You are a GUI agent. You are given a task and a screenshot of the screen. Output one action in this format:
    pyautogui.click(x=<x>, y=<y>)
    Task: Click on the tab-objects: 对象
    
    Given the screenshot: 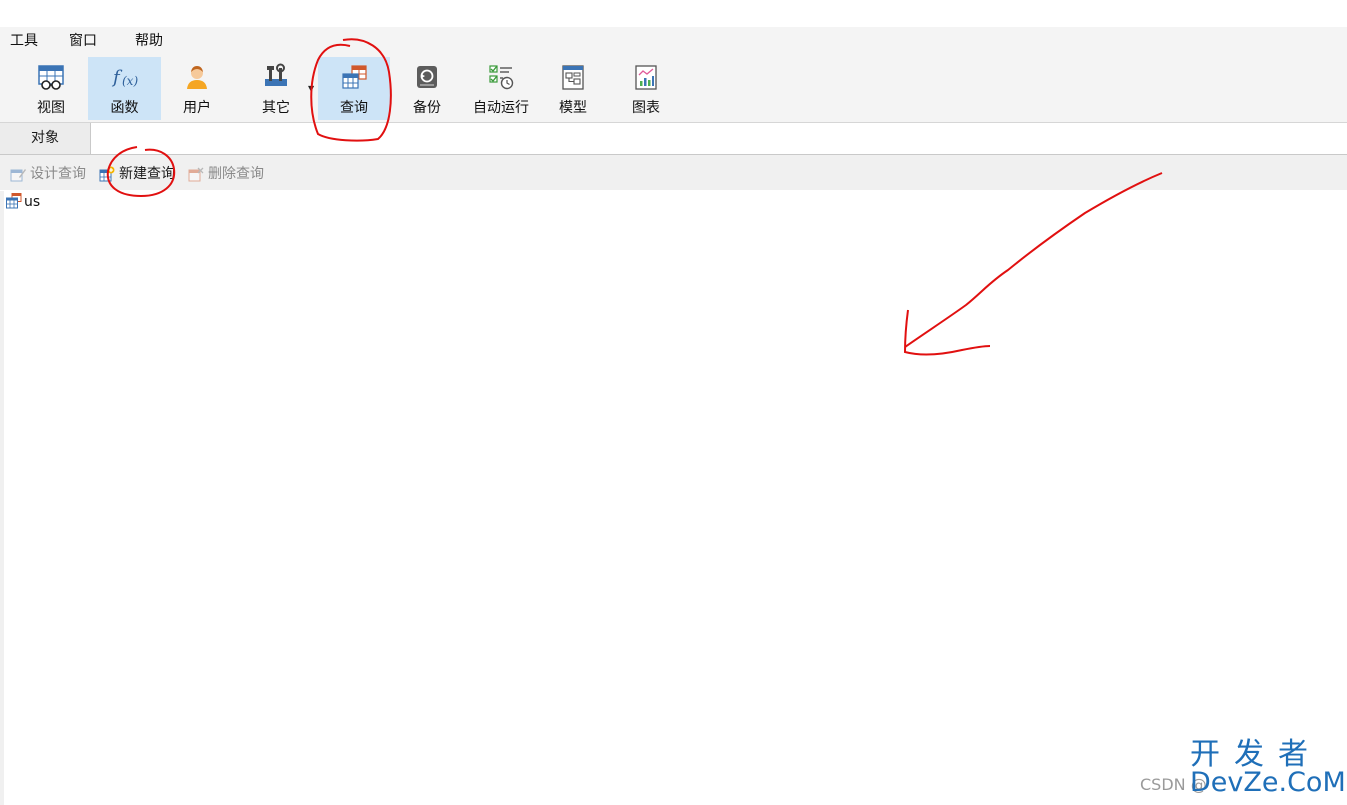 What is the action you would take?
    pyautogui.click(x=45, y=138)
    